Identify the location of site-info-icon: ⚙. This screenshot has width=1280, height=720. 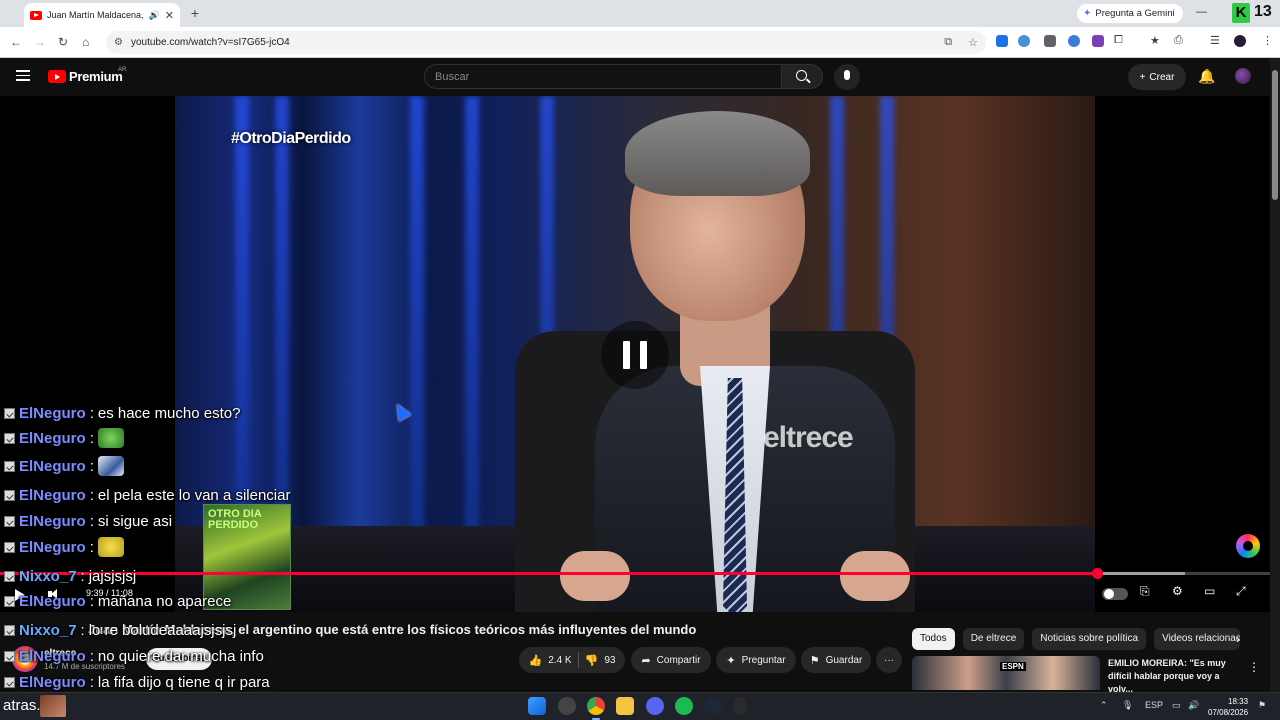
(118, 42).